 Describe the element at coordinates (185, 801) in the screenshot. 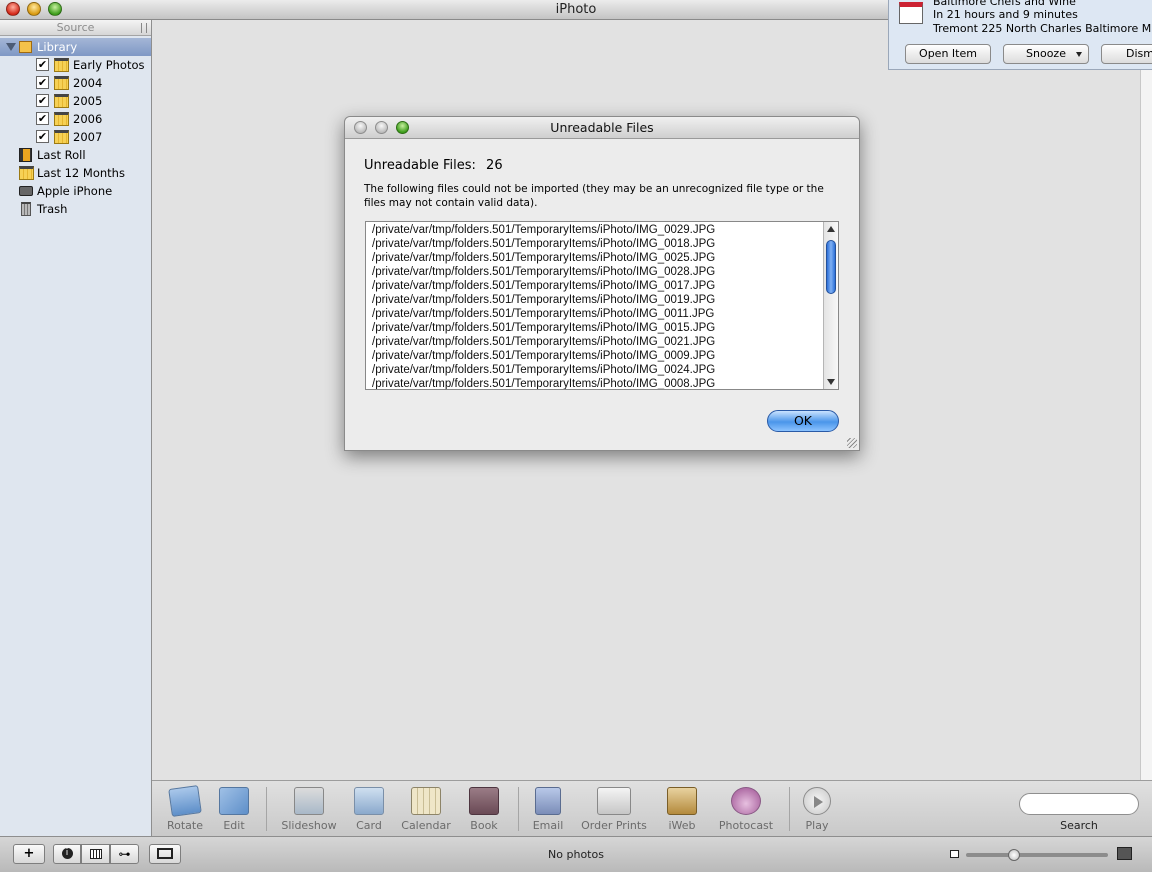

I see `rotate-icon` at that location.